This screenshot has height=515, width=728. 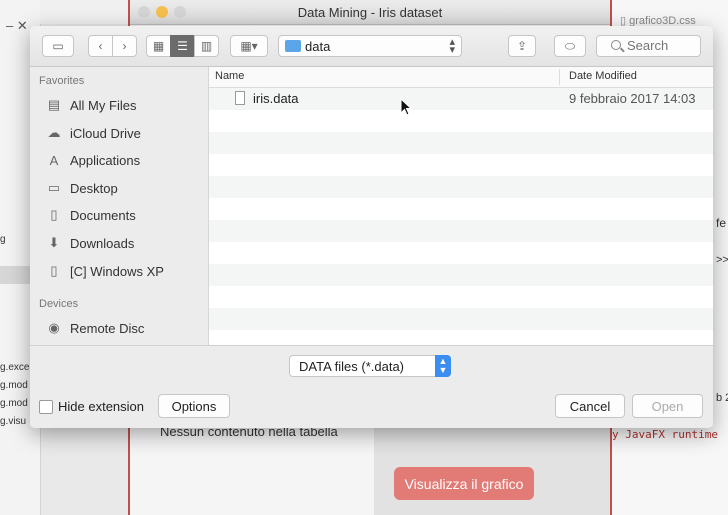 I want to click on close-icon: – ✕, so click(x=17, y=26).